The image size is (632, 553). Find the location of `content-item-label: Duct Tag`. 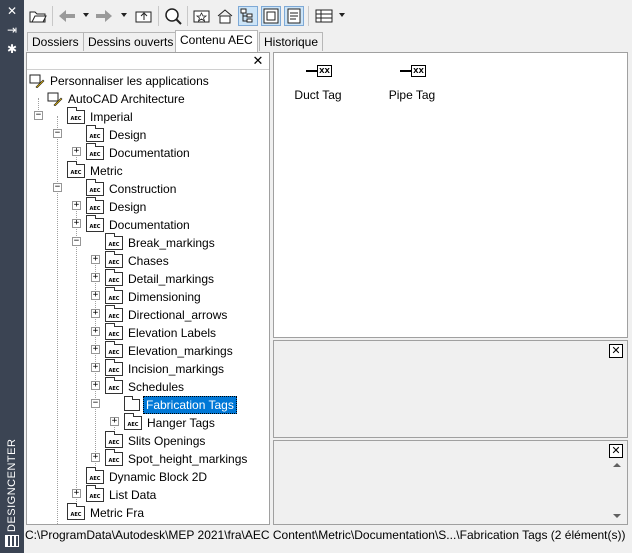

content-item-label: Duct Tag is located at coordinates (318, 95).